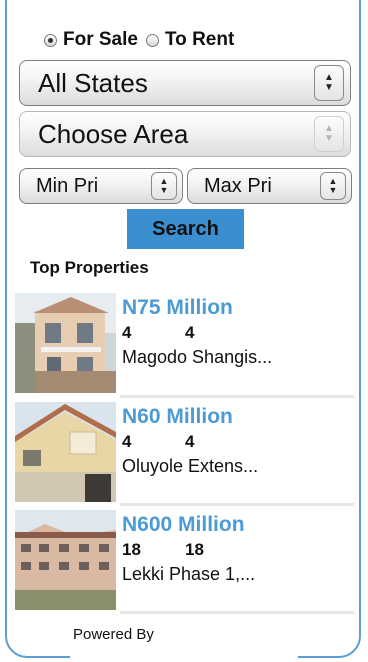 The height and width of the screenshot is (662, 368). I want to click on max-price-select: Max Pri ▲ ▼, so click(269, 186).